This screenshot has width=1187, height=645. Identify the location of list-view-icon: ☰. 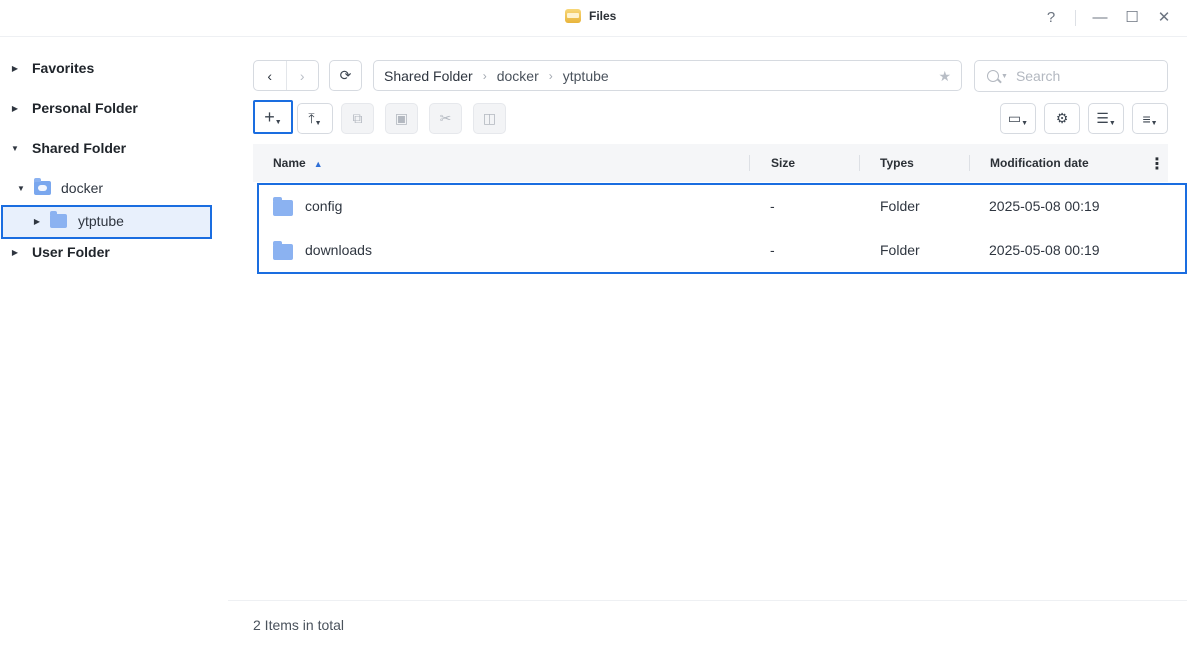
(1102, 118).